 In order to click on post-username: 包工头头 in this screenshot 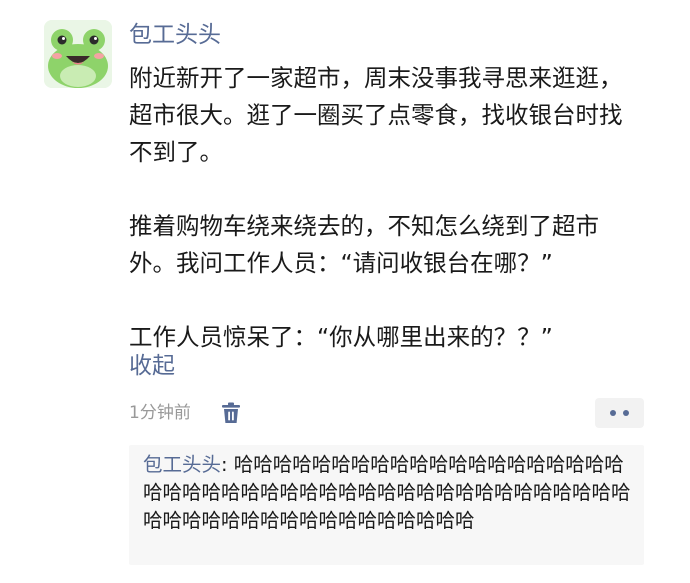, I will do `click(175, 35)`.